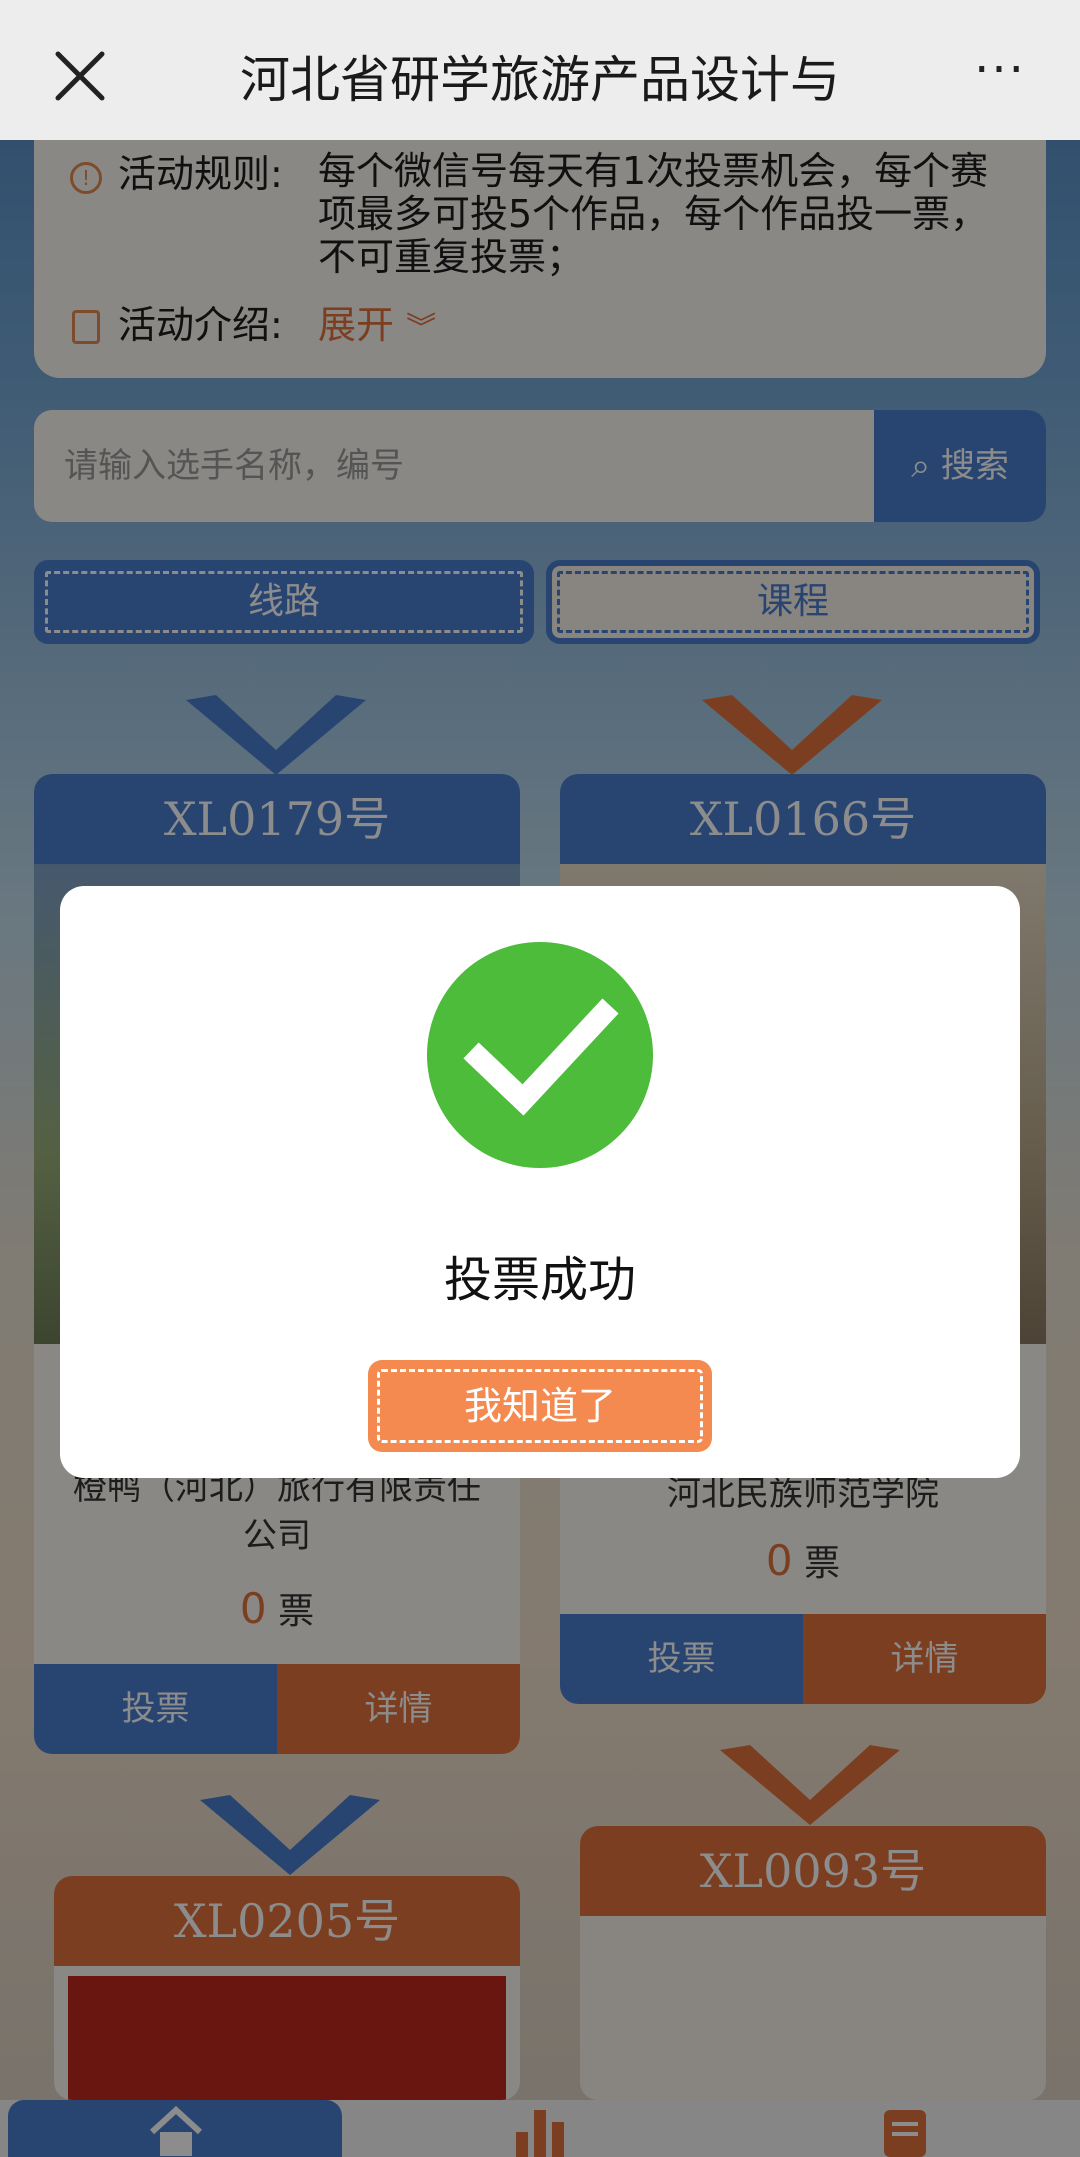 The width and height of the screenshot is (1080, 2157). What do you see at coordinates (80, 76) in the screenshot?
I see `close-icon` at bounding box center [80, 76].